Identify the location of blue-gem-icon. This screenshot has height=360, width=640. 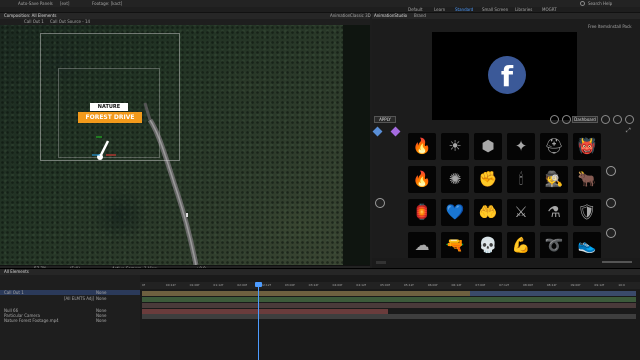
(377, 131).